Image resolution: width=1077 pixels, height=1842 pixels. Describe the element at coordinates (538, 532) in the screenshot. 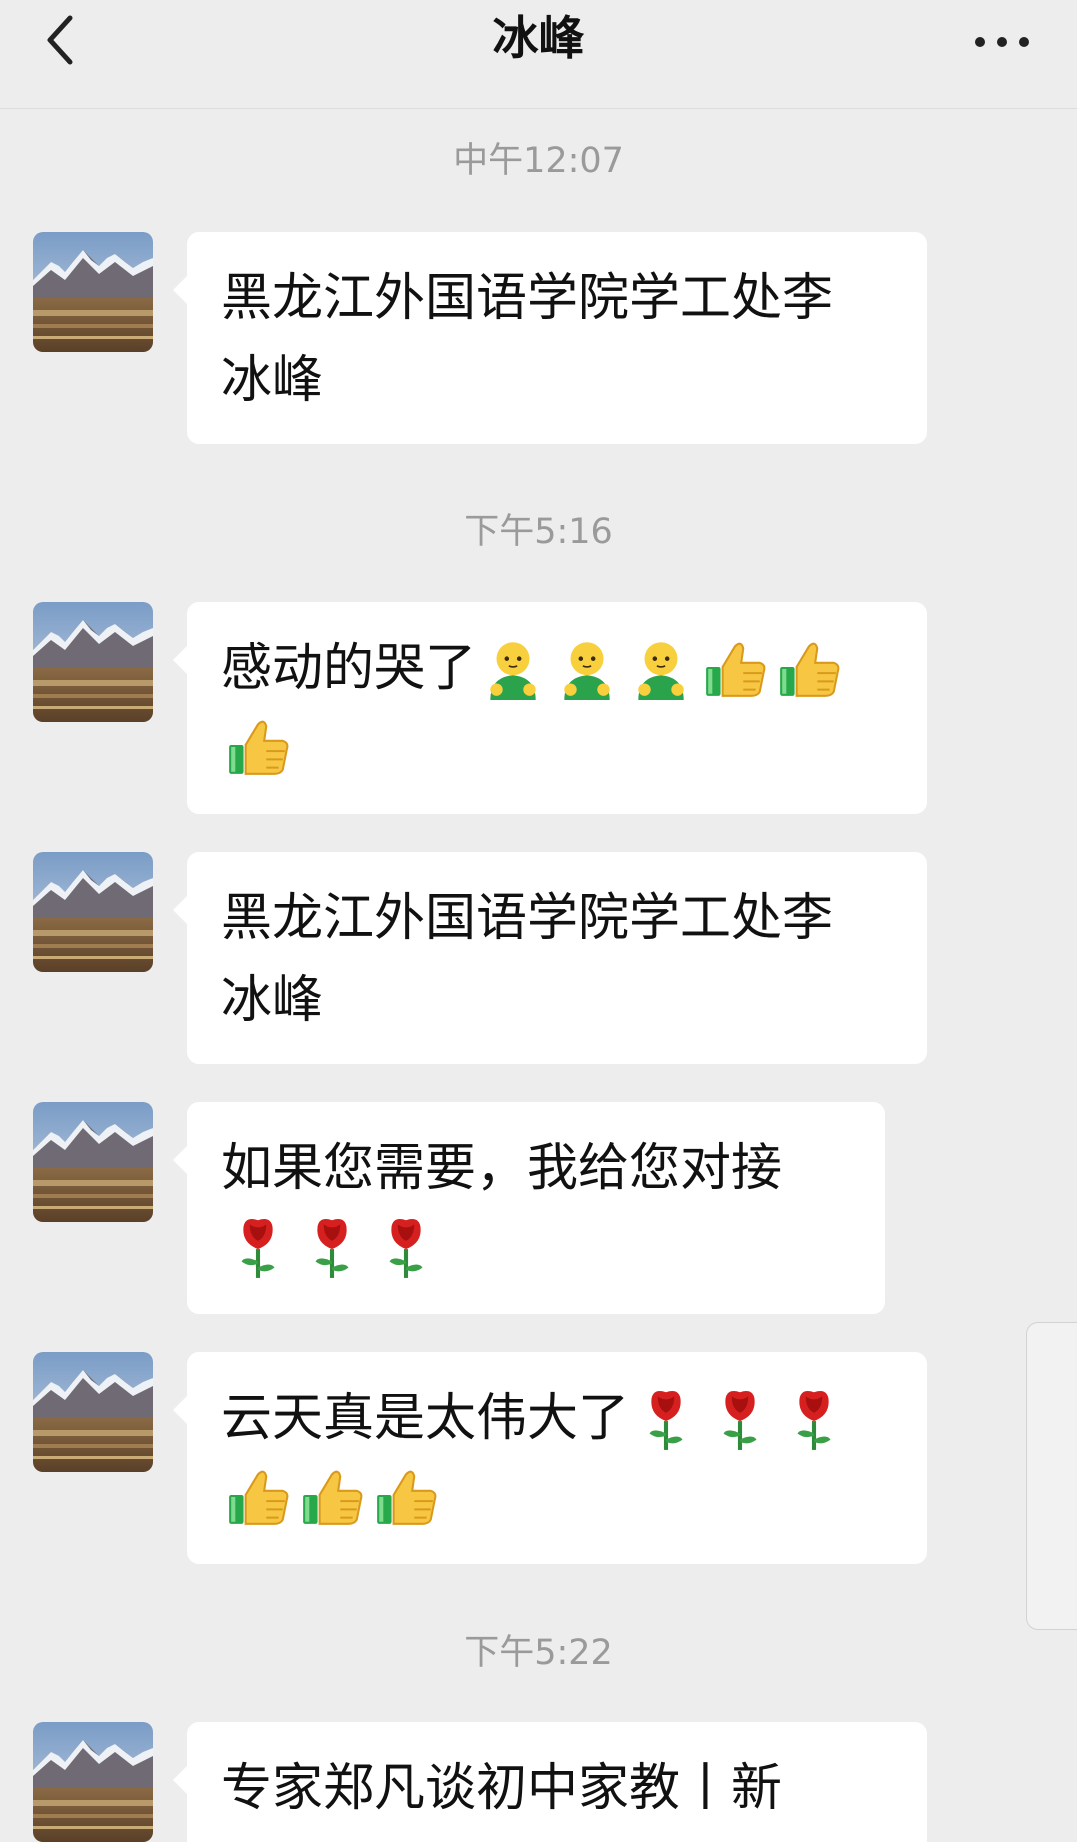

I see `timestamp: 下午5:16` at that location.